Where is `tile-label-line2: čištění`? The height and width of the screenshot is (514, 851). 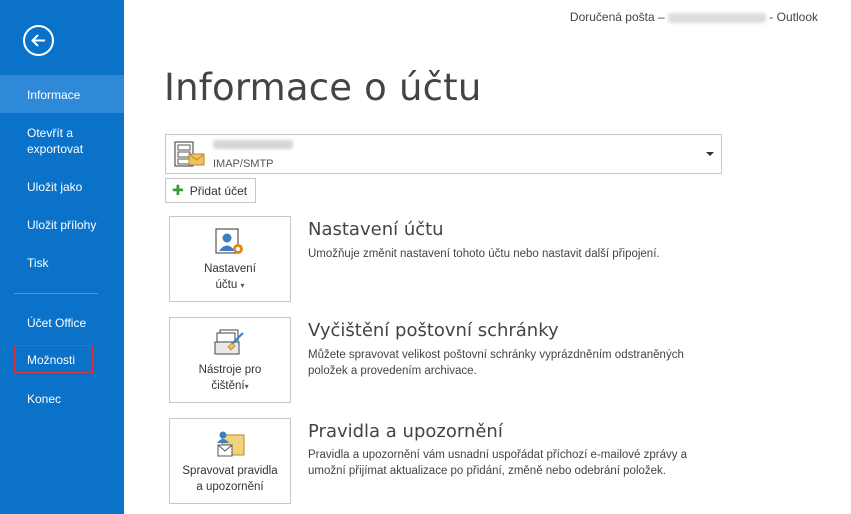 tile-label-line2: čištění is located at coordinates (228, 386).